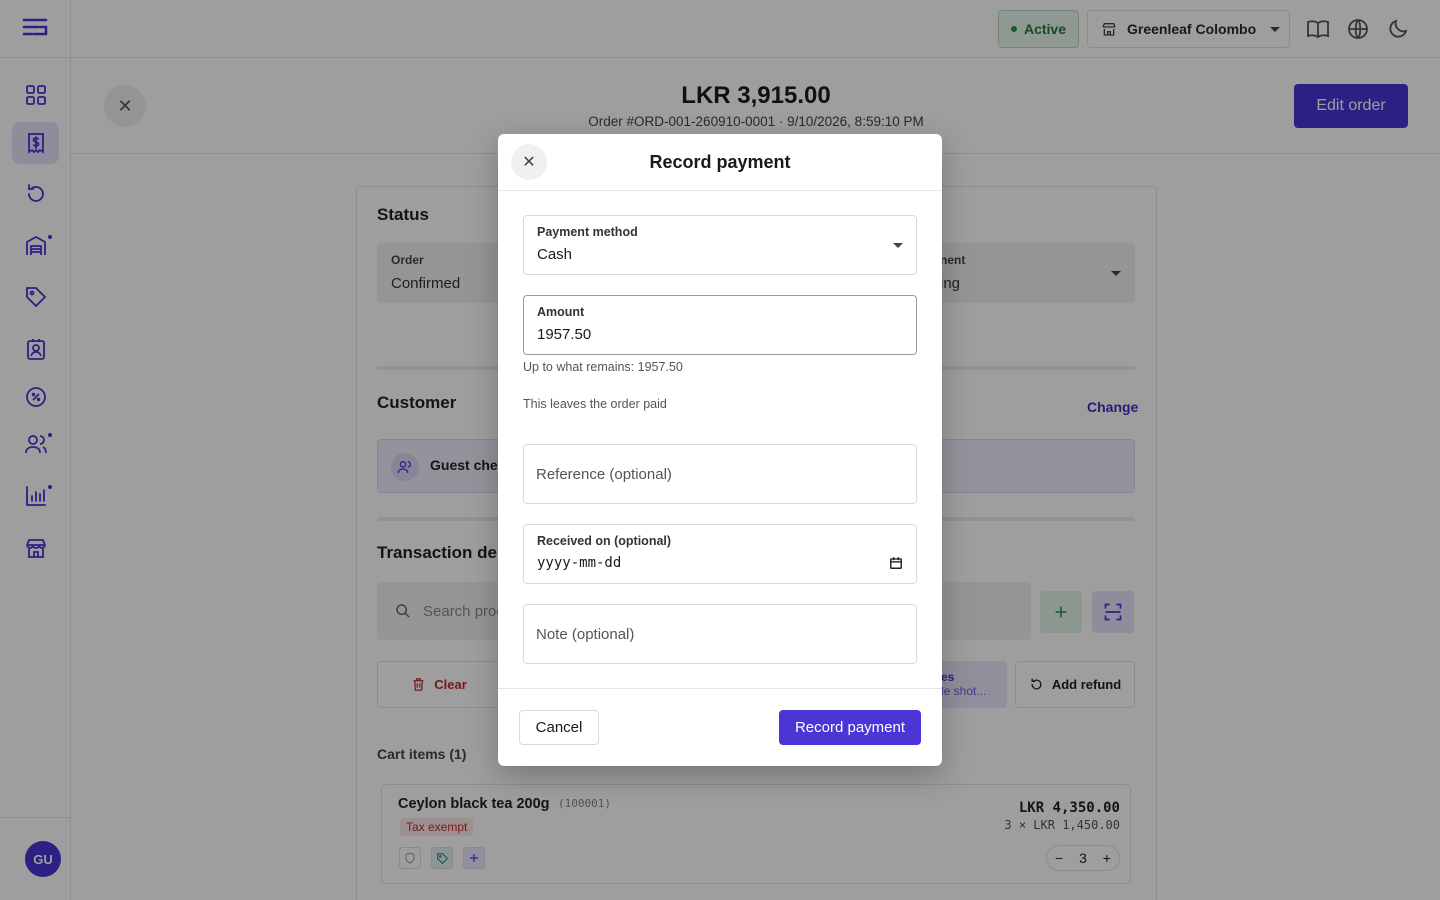 The width and height of the screenshot is (1440, 900). I want to click on reference-input: Reference (optional), so click(720, 474).